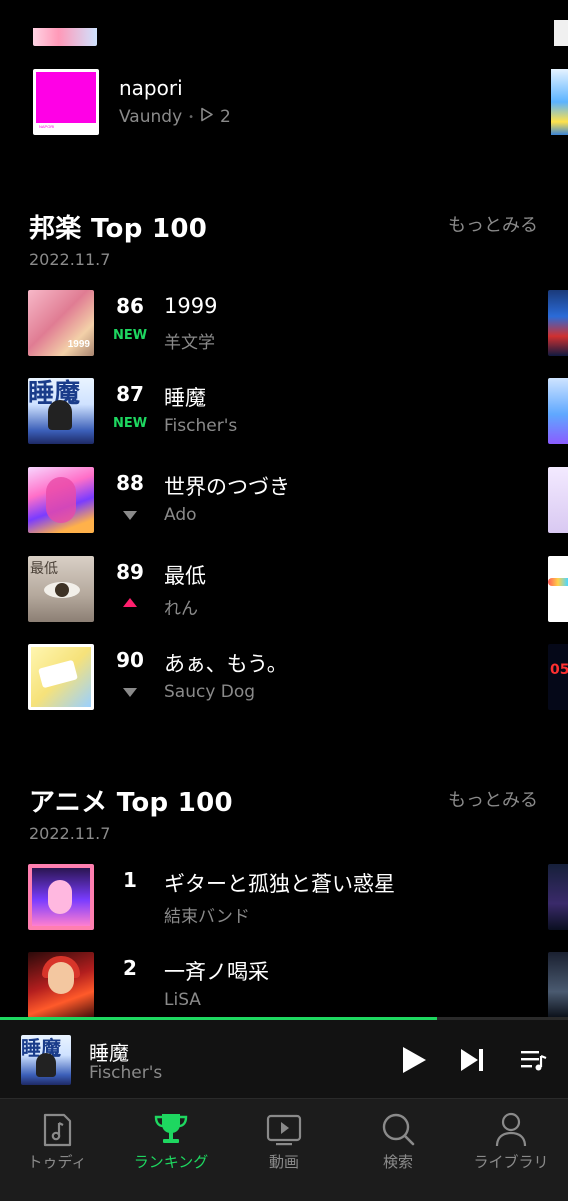 This screenshot has height=1201, width=568. Describe the element at coordinates (130, 483) in the screenshot. I see `rank-number: 88` at that location.